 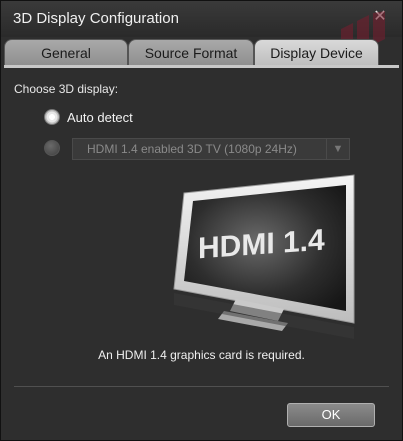 I want to click on tab-bar: General Source Format Display Device, so click(x=201, y=52).